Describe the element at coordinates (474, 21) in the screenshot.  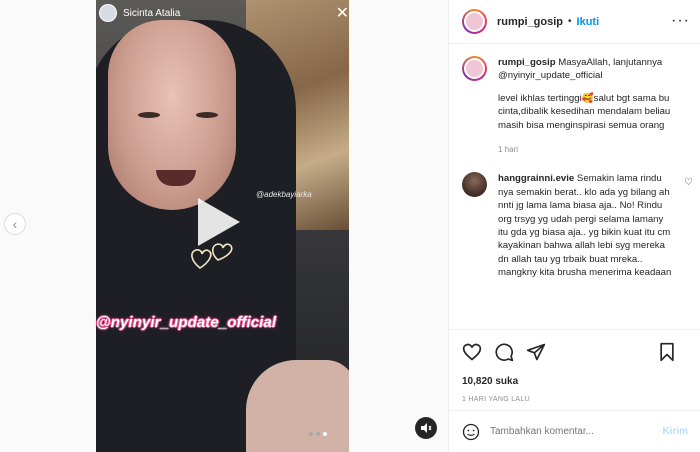
I see `avatar` at that location.